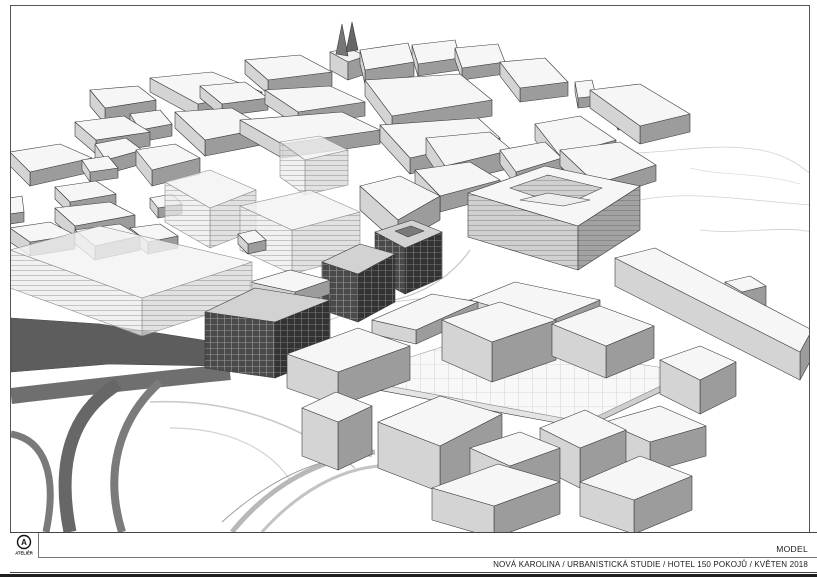  Describe the element at coordinates (792, 549) in the screenshot. I see `sheet-title: MODEL` at that location.